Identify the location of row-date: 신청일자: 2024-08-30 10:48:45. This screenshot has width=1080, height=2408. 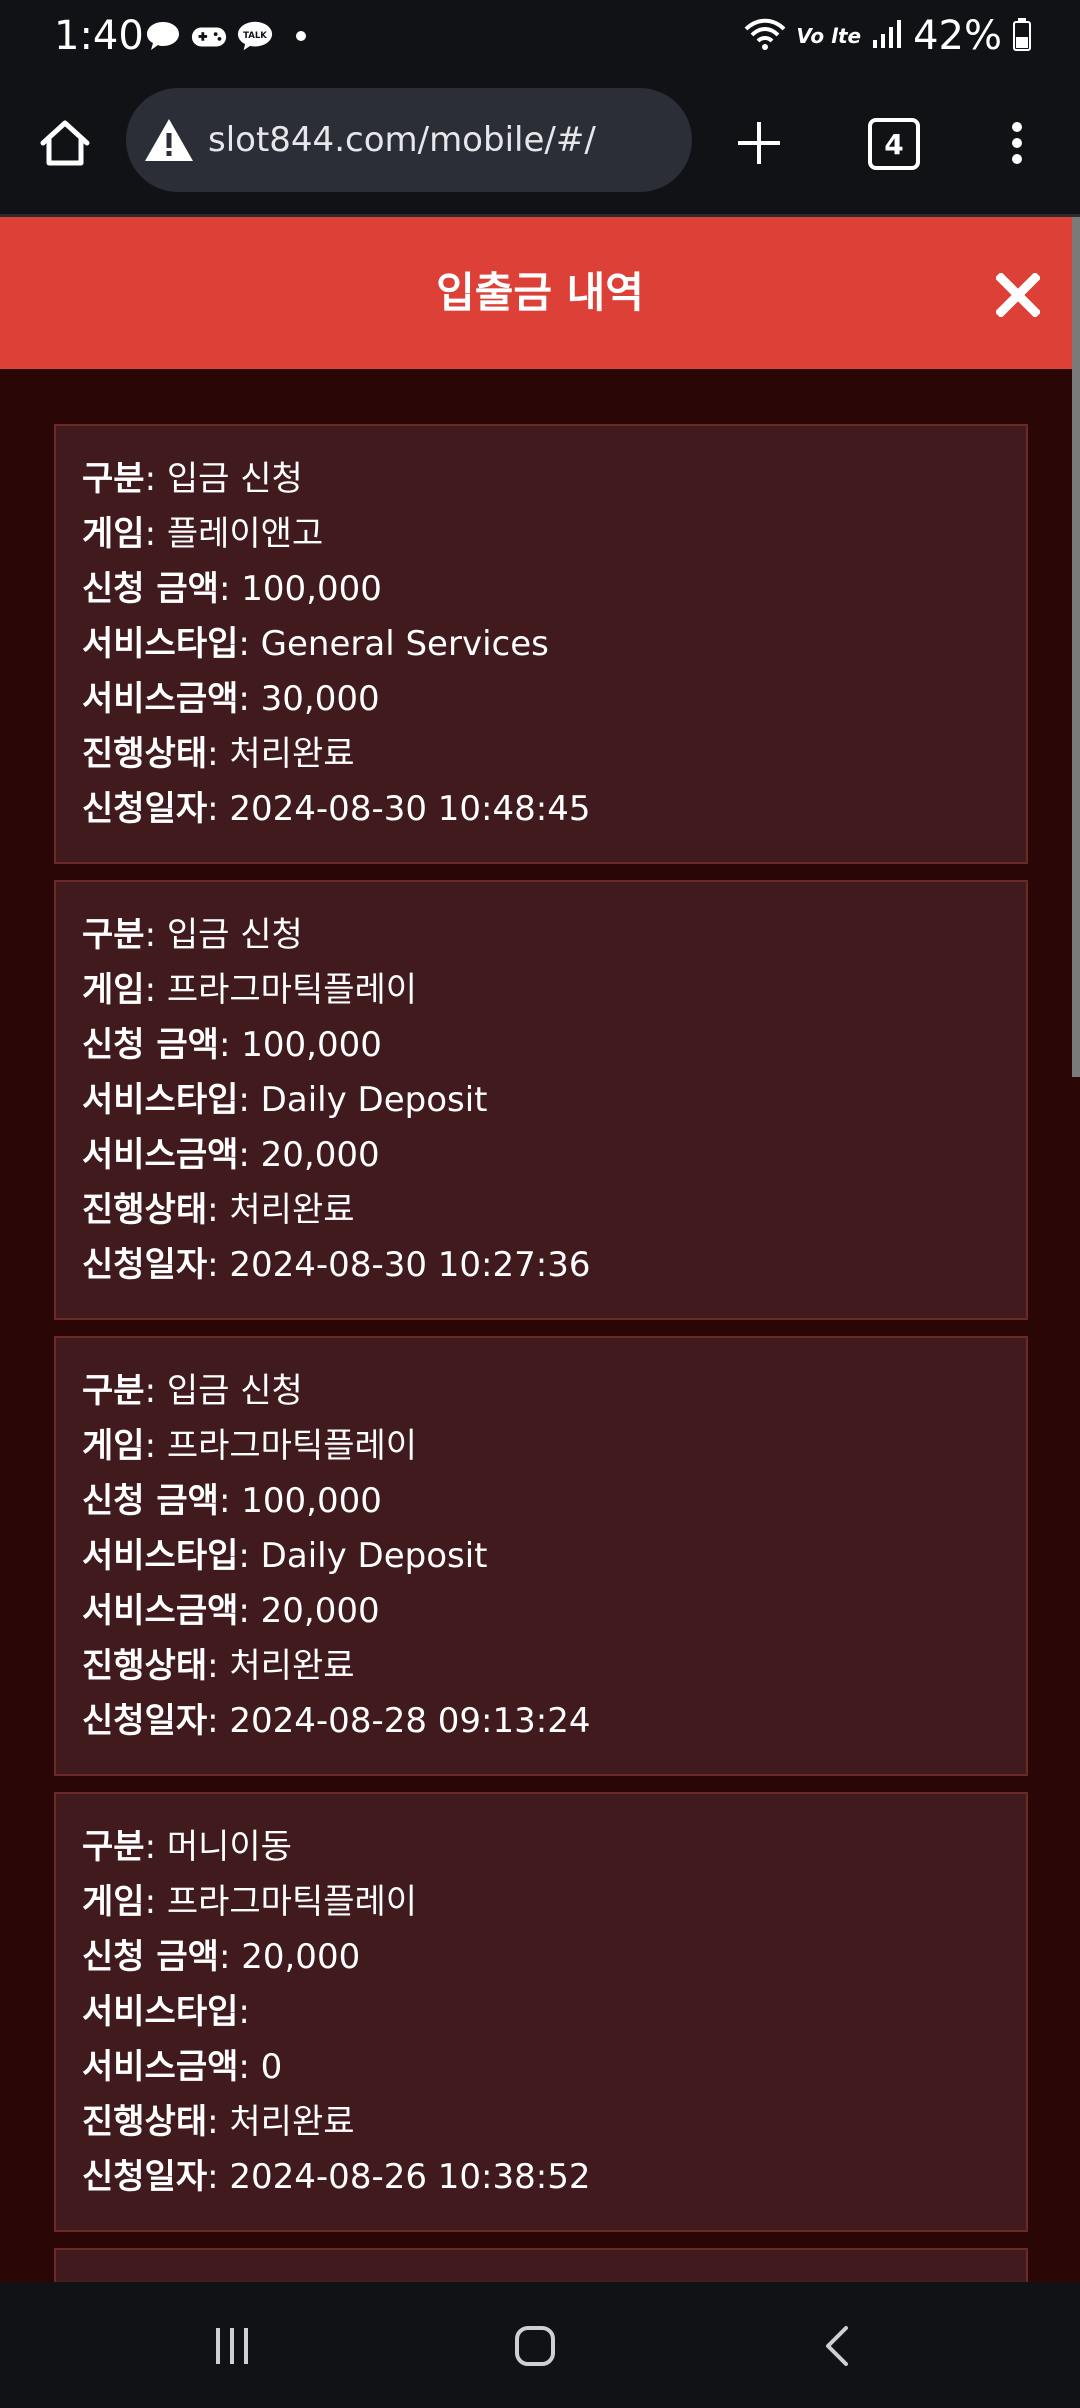
(336, 809).